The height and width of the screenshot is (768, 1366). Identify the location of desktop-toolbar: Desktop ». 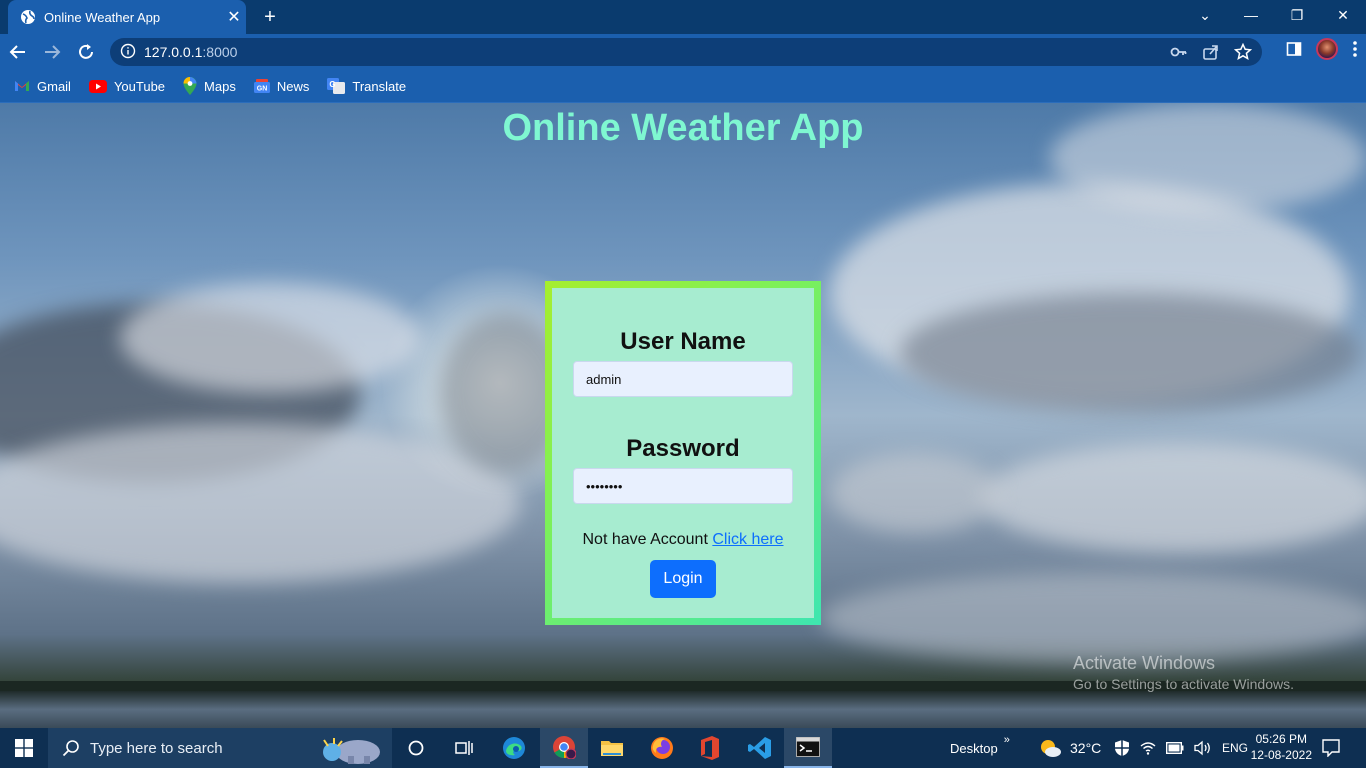
(980, 748).